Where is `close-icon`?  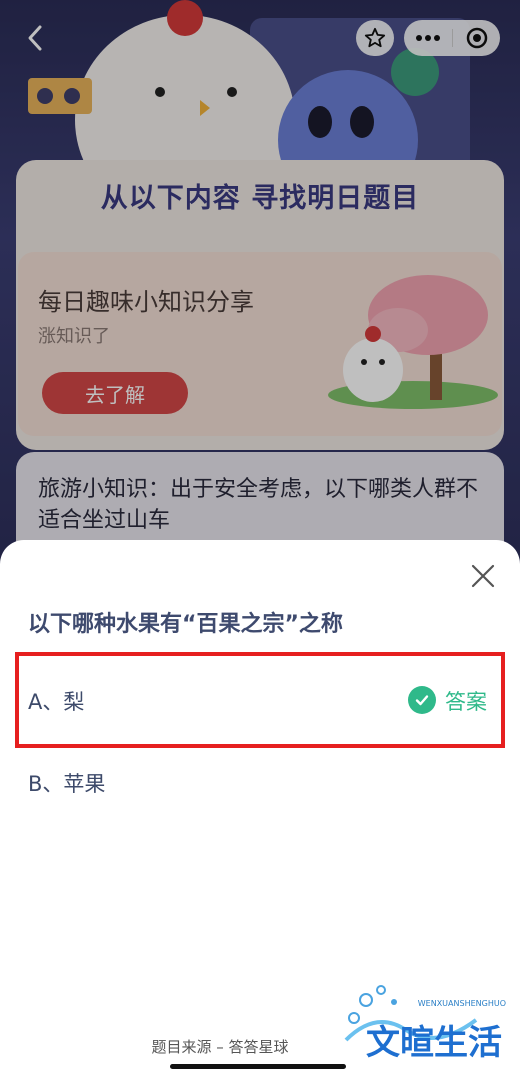 close-icon is located at coordinates (483, 576).